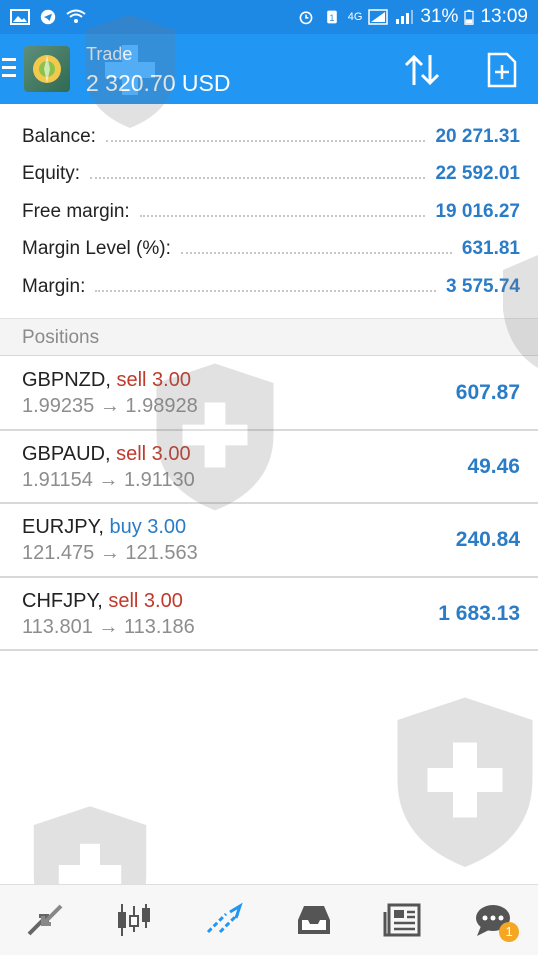 The height and width of the screenshot is (955, 538). I want to click on nav-quotes, so click(45, 920).